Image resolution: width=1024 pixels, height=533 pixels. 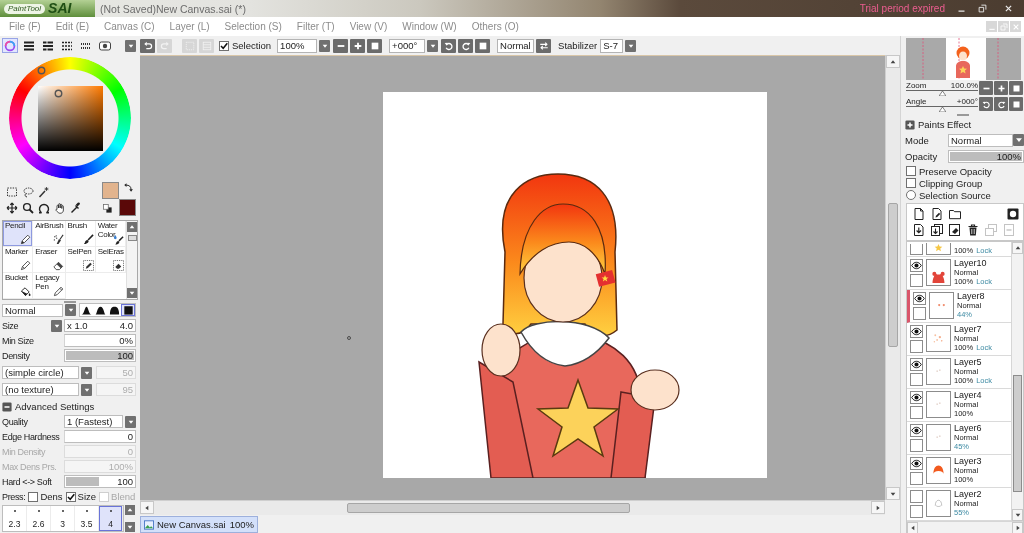 What do you see at coordinates (18, 234) in the screenshot?
I see `tool-button: Pencil` at bounding box center [18, 234].